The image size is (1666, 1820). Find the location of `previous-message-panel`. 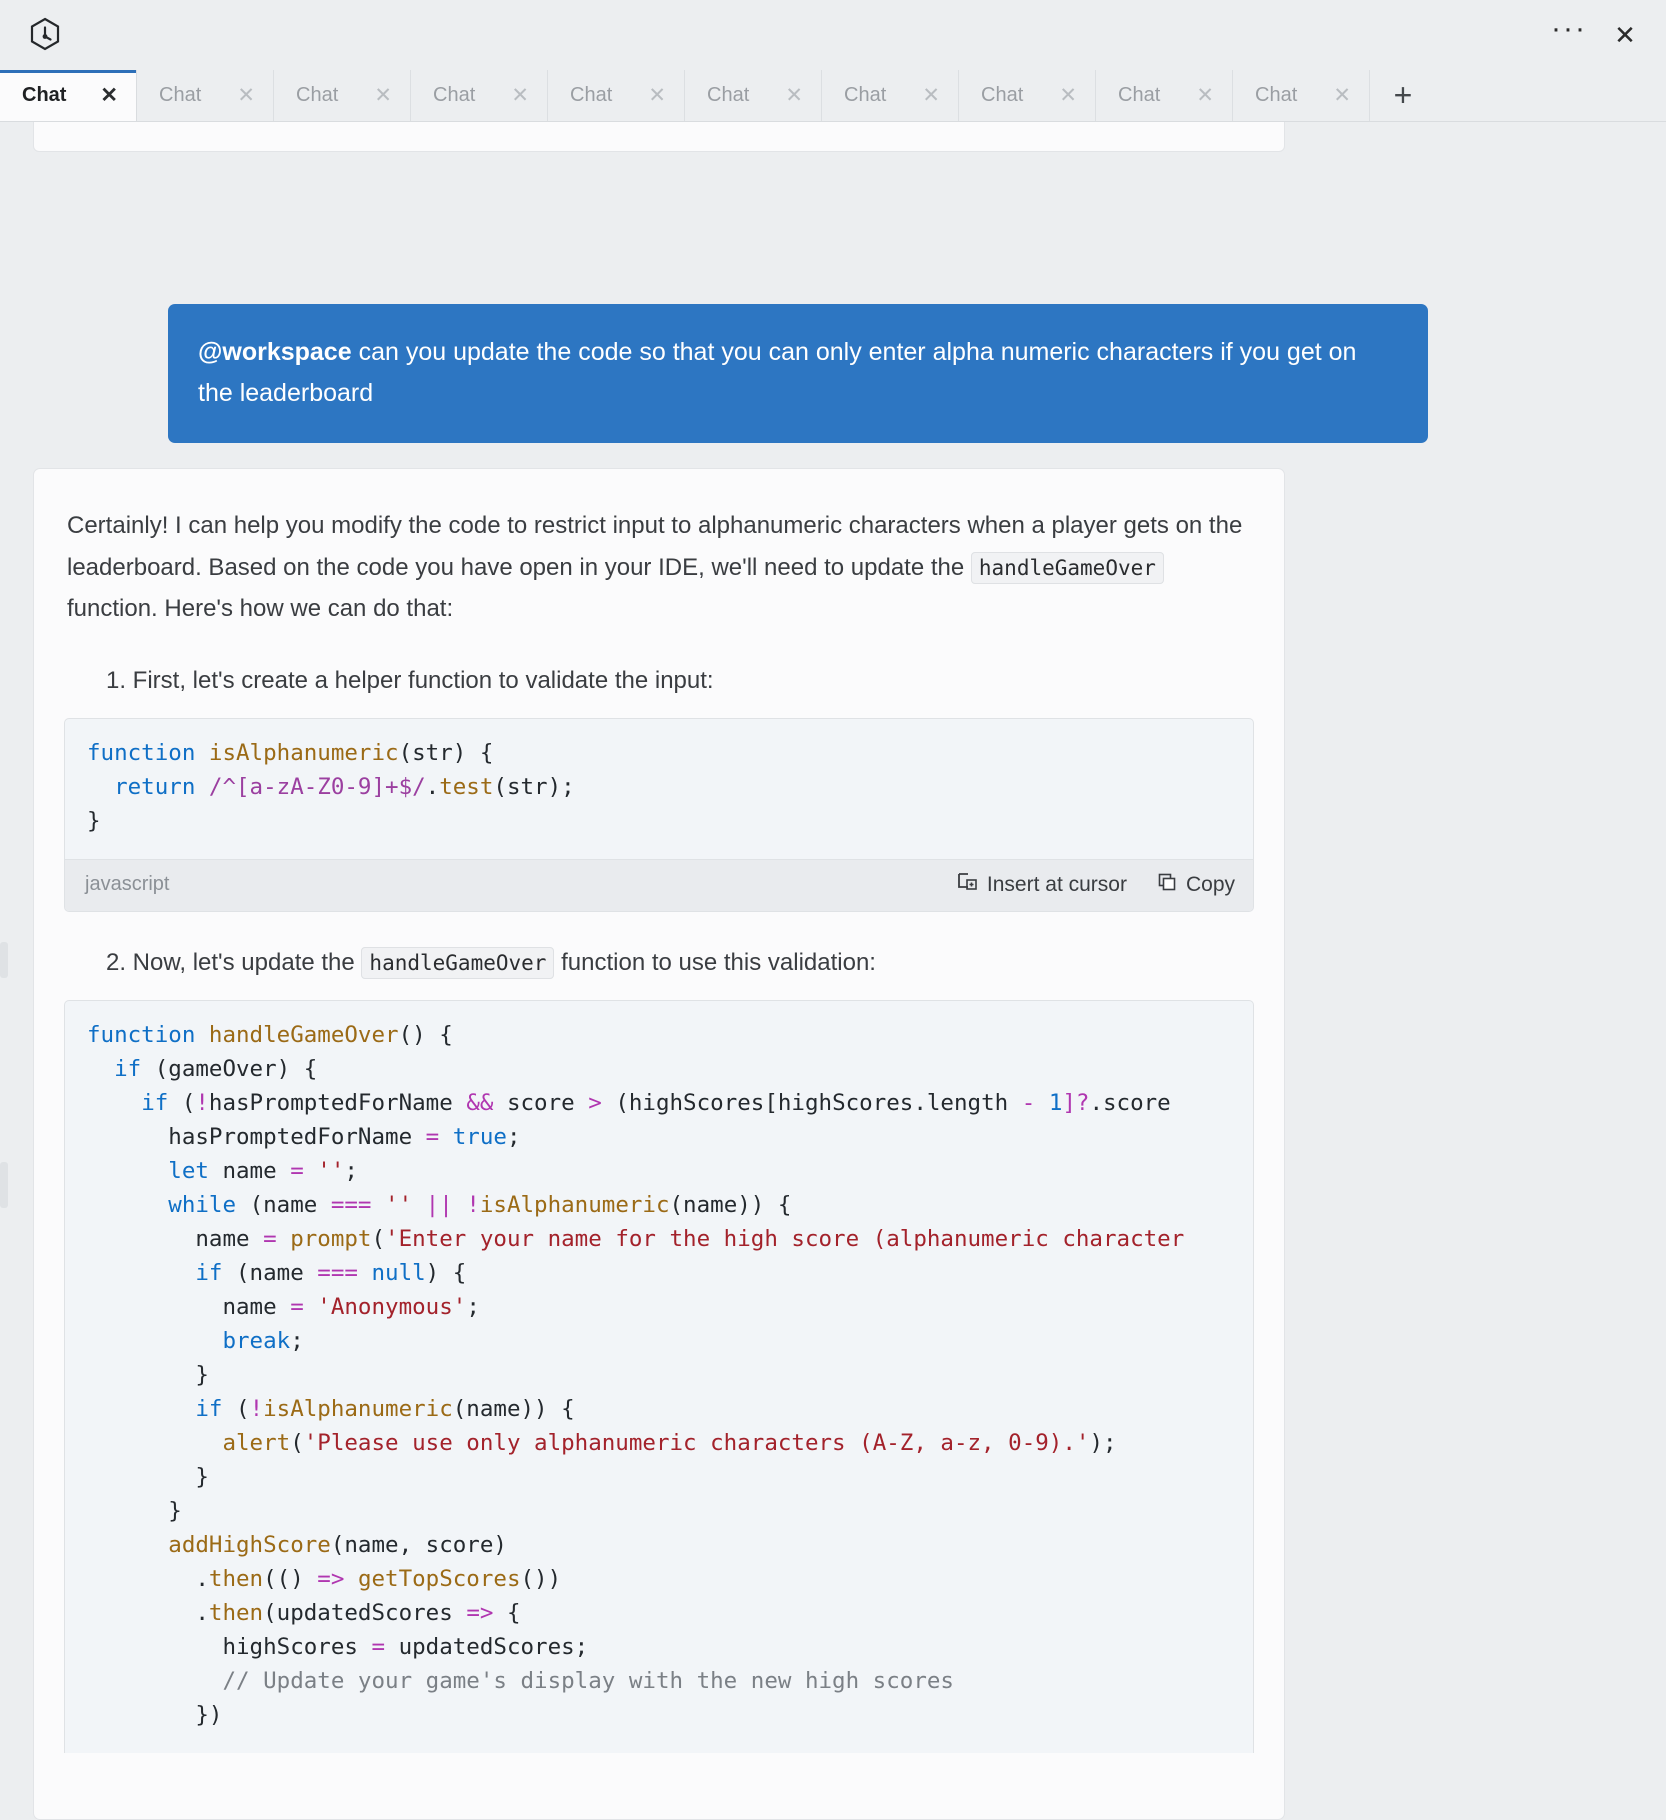

previous-message-panel is located at coordinates (659, 137).